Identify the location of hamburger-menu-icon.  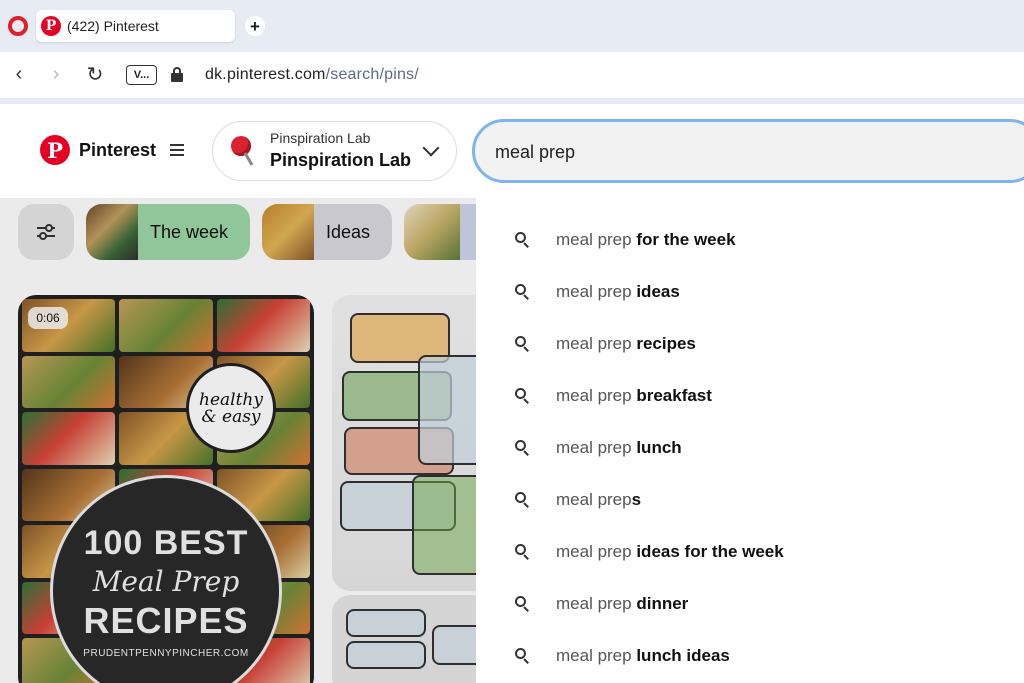
(177, 150).